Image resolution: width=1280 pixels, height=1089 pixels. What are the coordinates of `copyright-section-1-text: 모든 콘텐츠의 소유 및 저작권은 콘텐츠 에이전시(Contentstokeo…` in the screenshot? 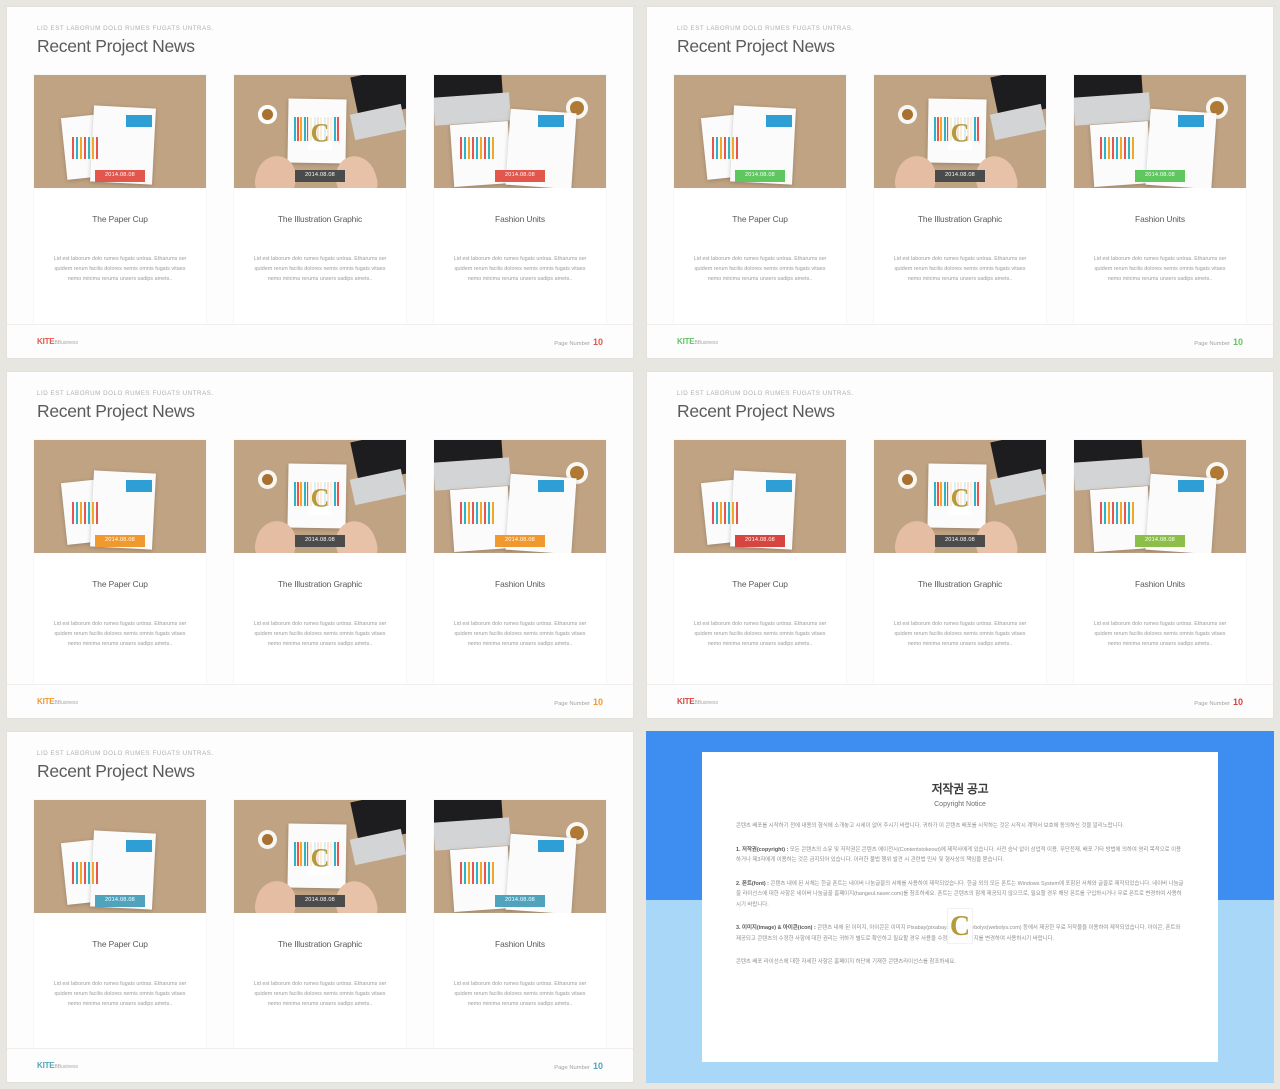 It's located at (959, 855).